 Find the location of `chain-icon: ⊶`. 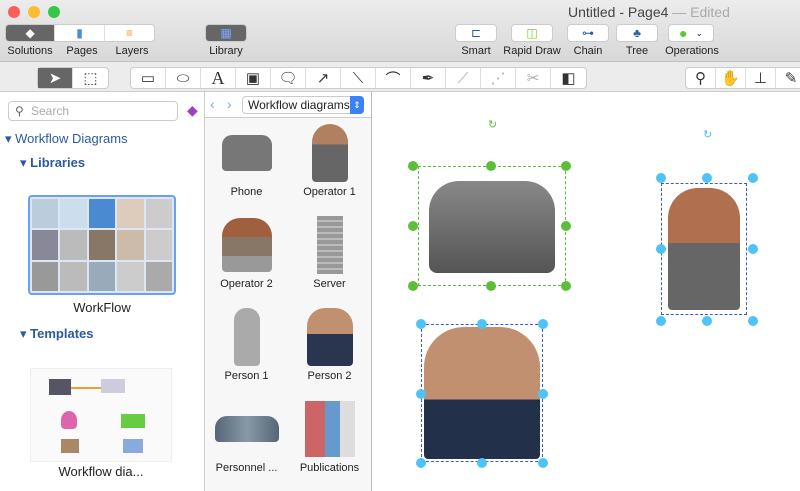

chain-icon: ⊶ is located at coordinates (588, 33).